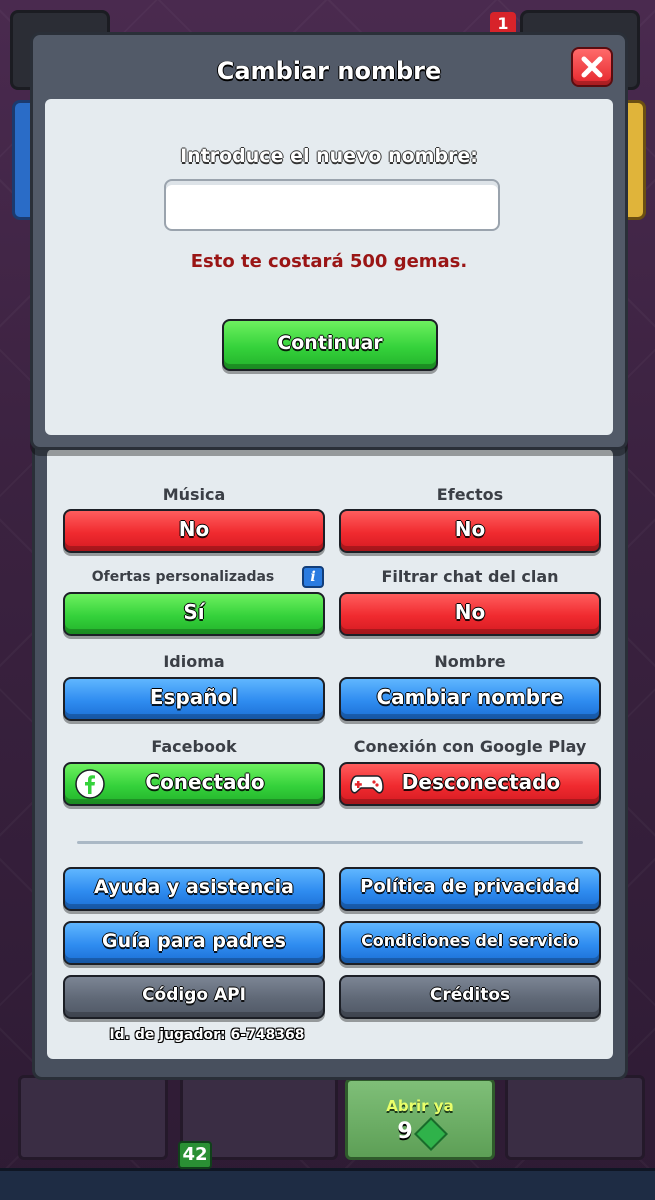  I want to click on new-name-prompt: Introduce el nuevo nombre:, so click(329, 156).